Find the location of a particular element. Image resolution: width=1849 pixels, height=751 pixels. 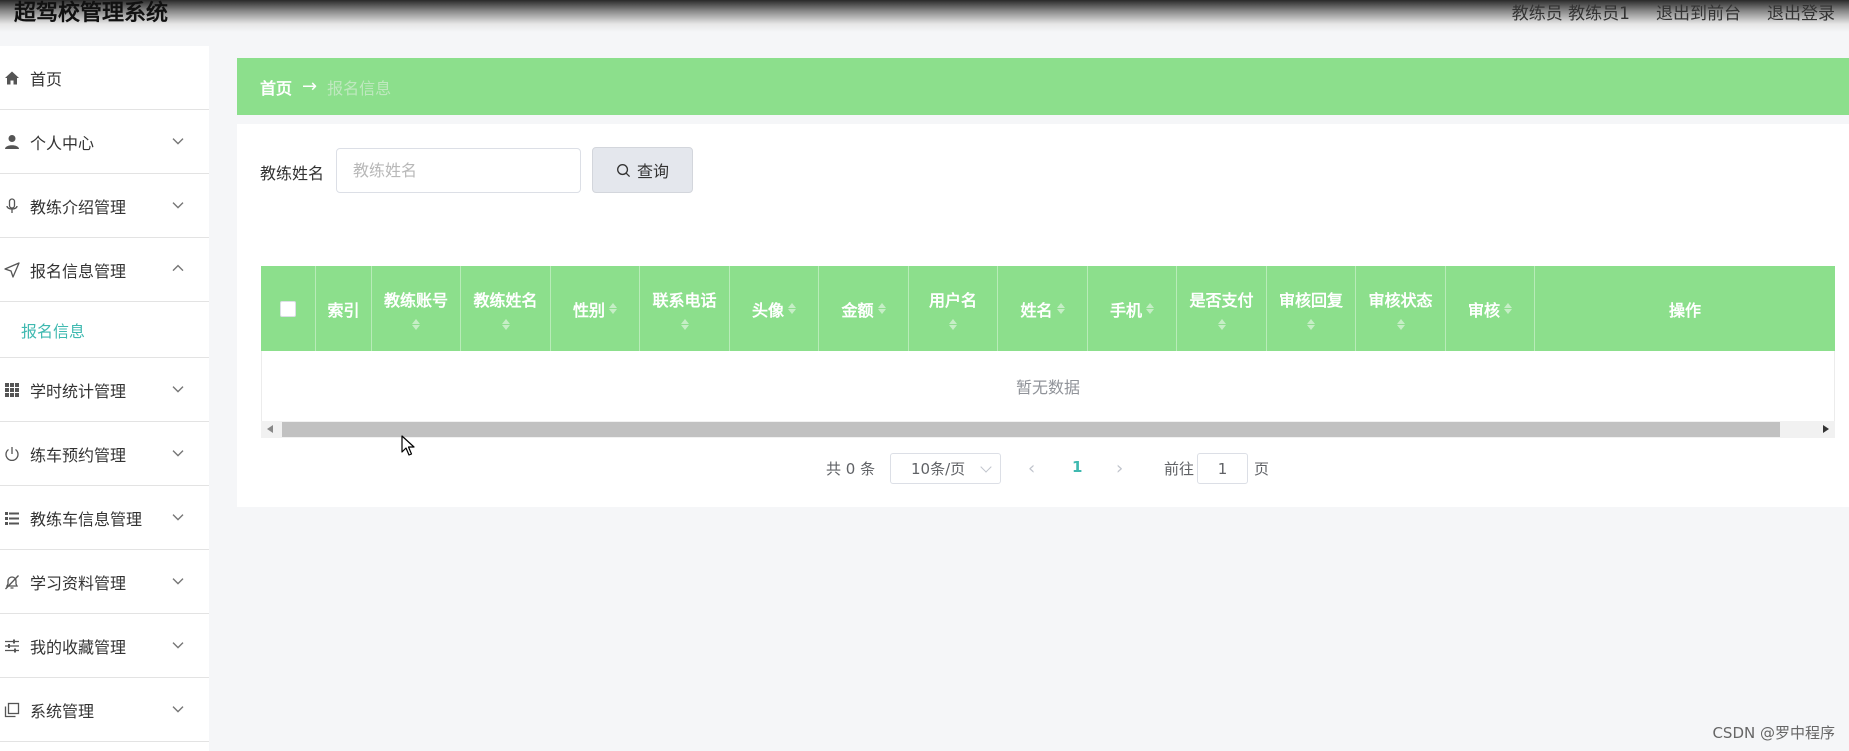

list-icon is located at coordinates (12, 518).